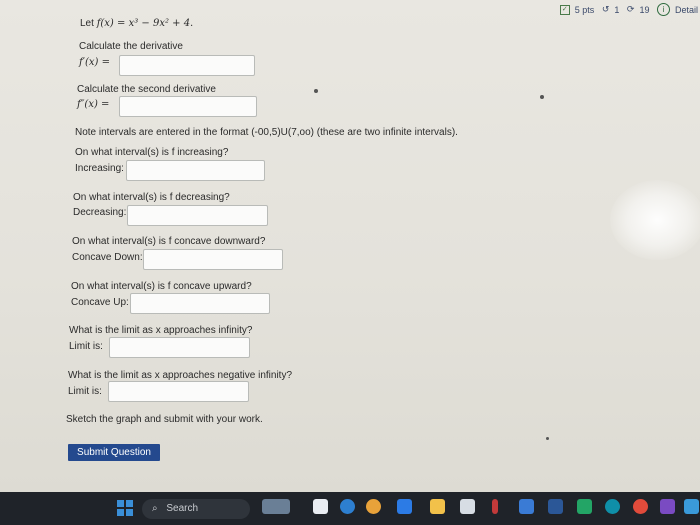 This screenshot has width=700, height=525. Describe the element at coordinates (145, 23) in the screenshot. I see `function-definition: f(x) = x³ − 9x² + 4.` at that location.